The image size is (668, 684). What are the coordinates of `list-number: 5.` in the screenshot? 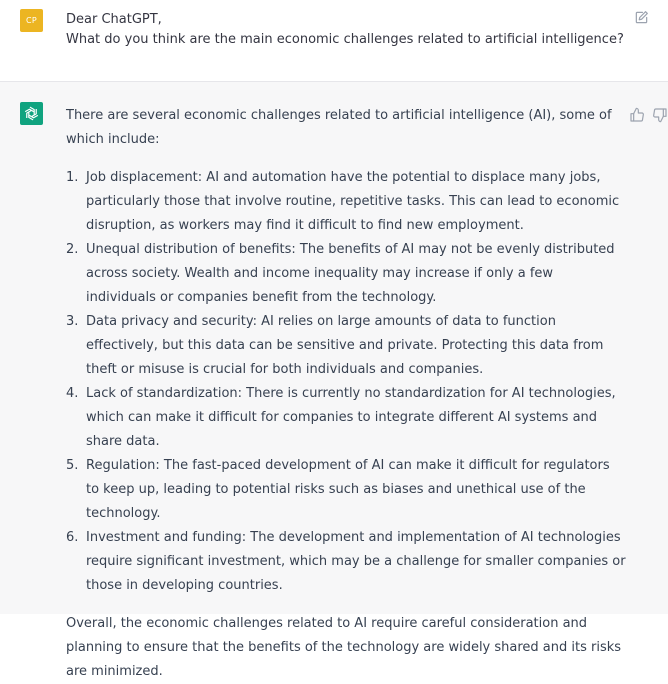 It's located at (72, 465).